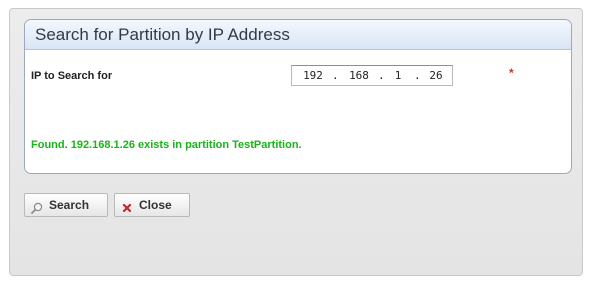 The image size is (590, 284). I want to click on magnifier-icon, so click(37, 206).